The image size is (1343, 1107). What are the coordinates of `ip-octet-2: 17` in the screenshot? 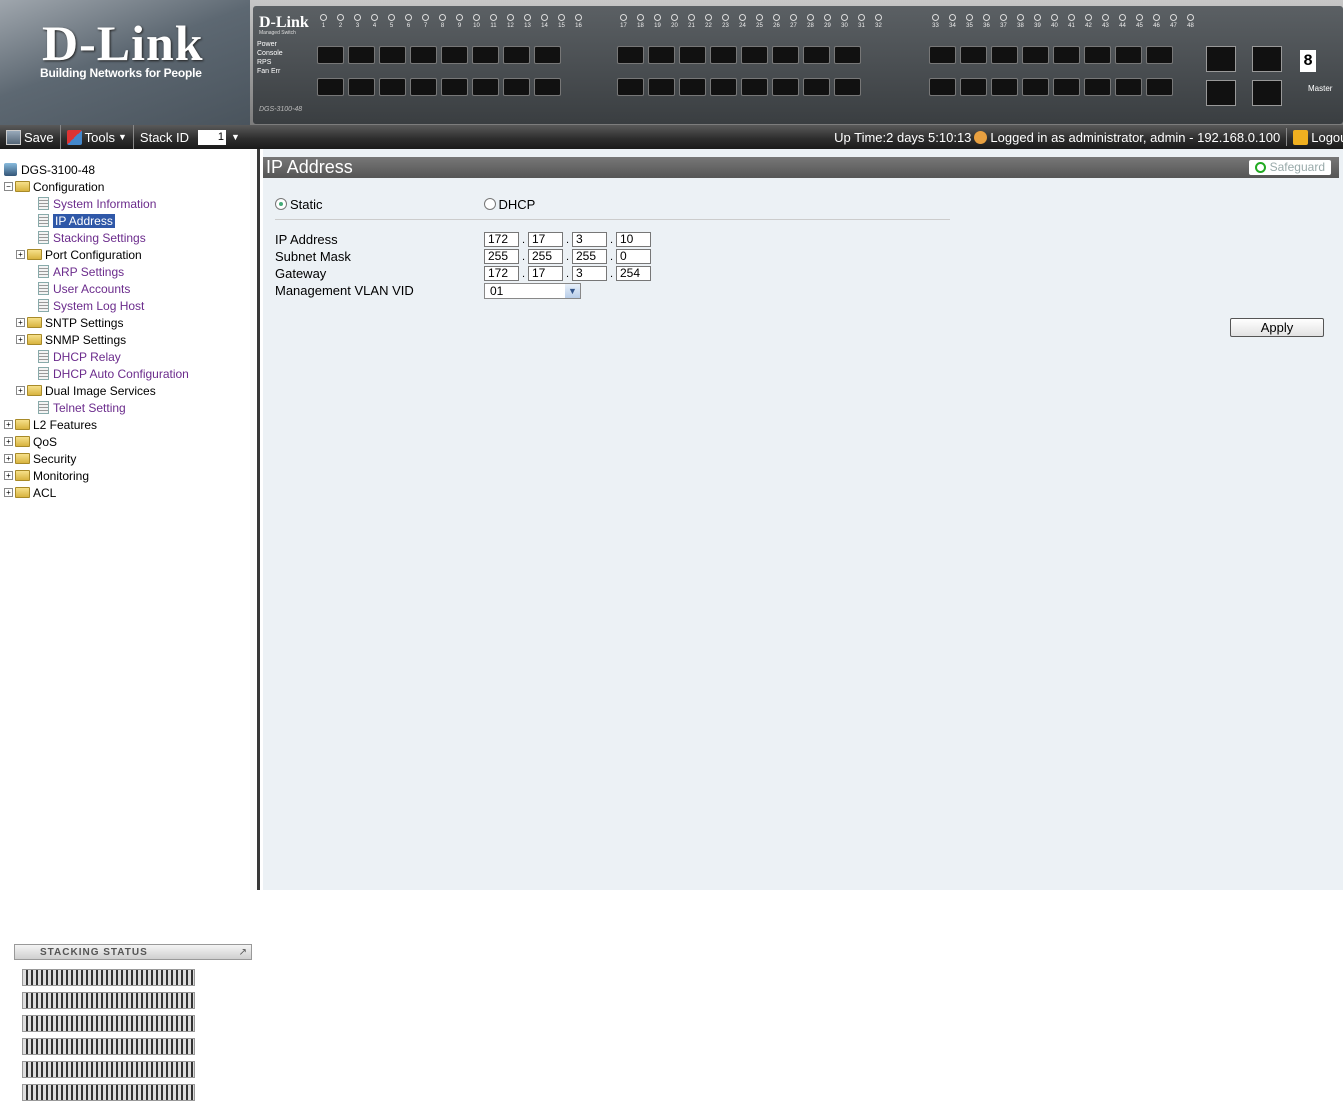 It's located at (545, 239).